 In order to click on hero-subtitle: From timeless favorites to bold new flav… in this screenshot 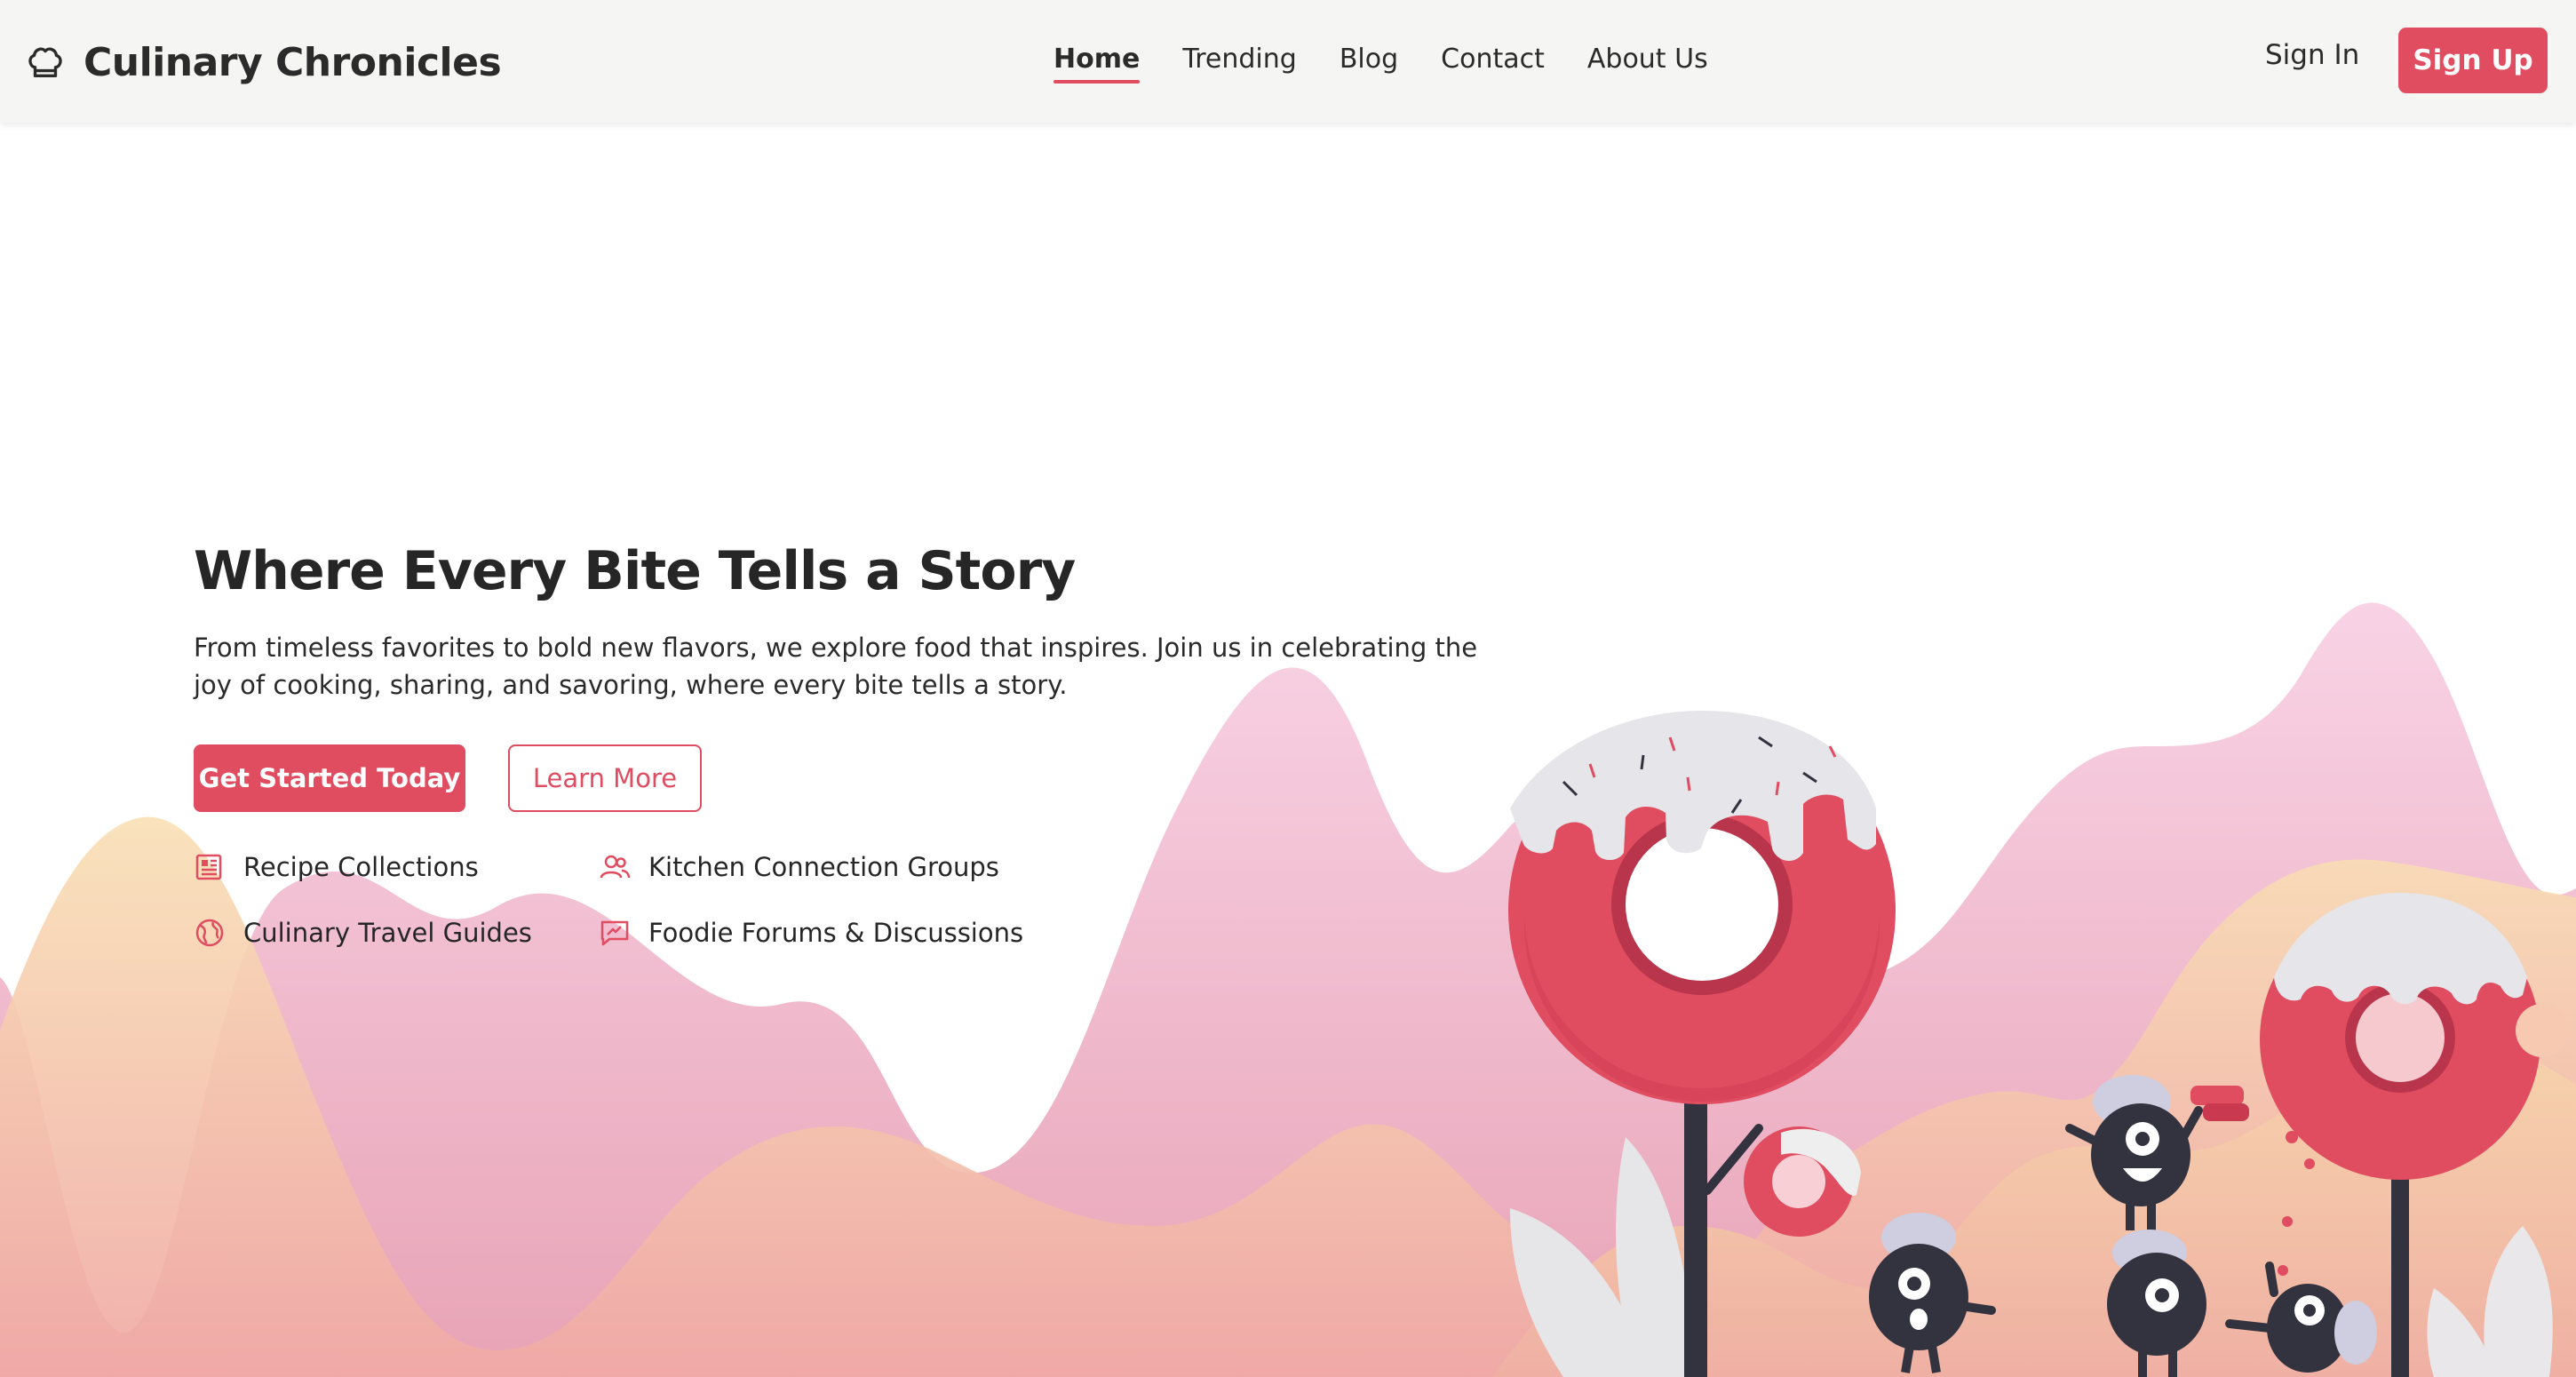, I will do `click(836, 667)`.